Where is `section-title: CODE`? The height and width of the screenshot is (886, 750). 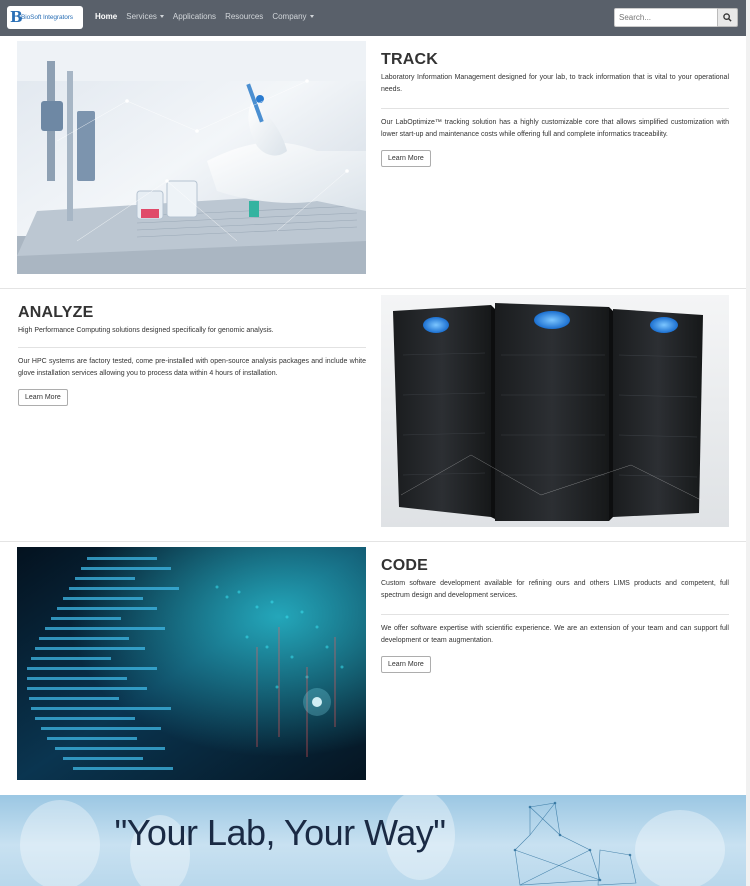 section-title: CODE is located at coordinates (405, 565).